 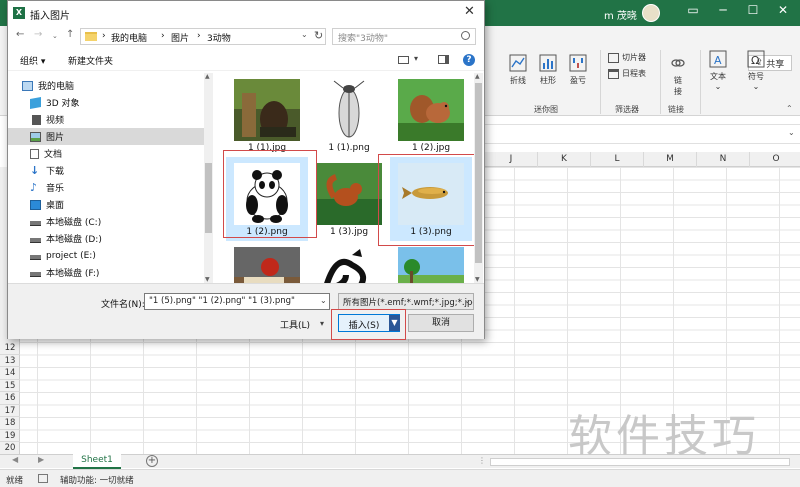 I want to click on filename-dropdown-icon: ⌄, so click(x=323, y=300).